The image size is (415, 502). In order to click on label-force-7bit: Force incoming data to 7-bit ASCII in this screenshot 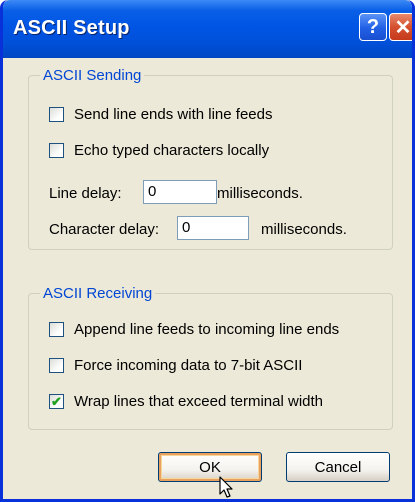, I will do `click(188, 365)`.